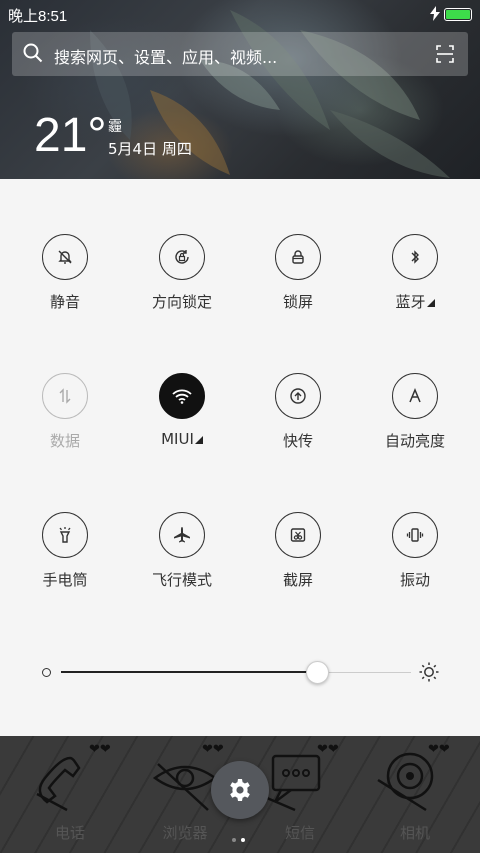 The image size is (480, 853). I want to click on toggle-label: 振动, so click(414, 580).